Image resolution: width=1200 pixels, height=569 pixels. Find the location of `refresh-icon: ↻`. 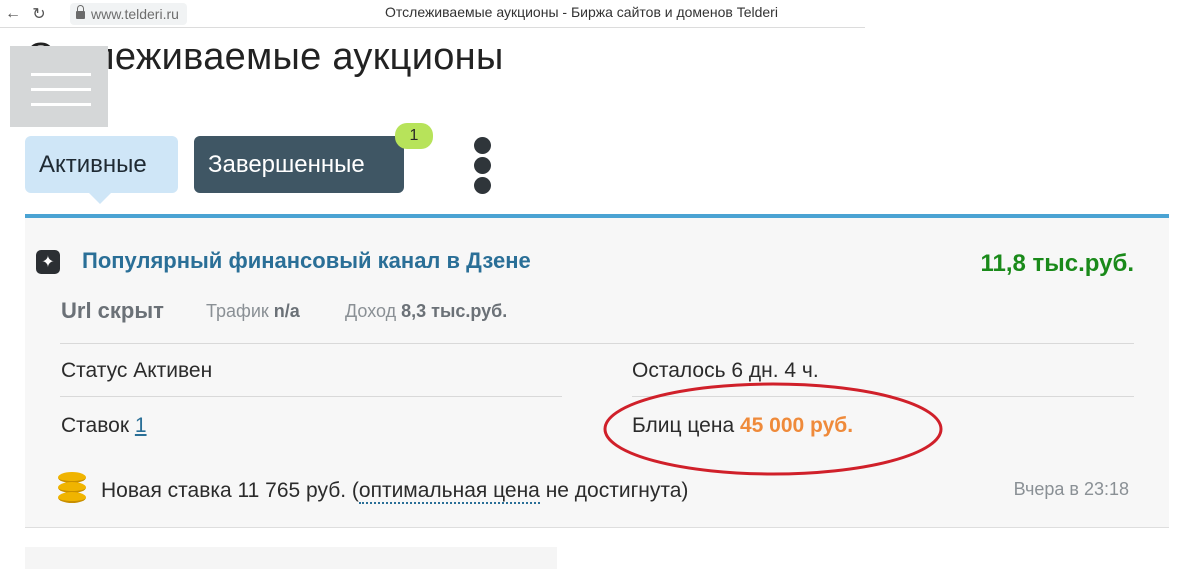

refresh-icon: ↻ is located at coordinates (39, 14).